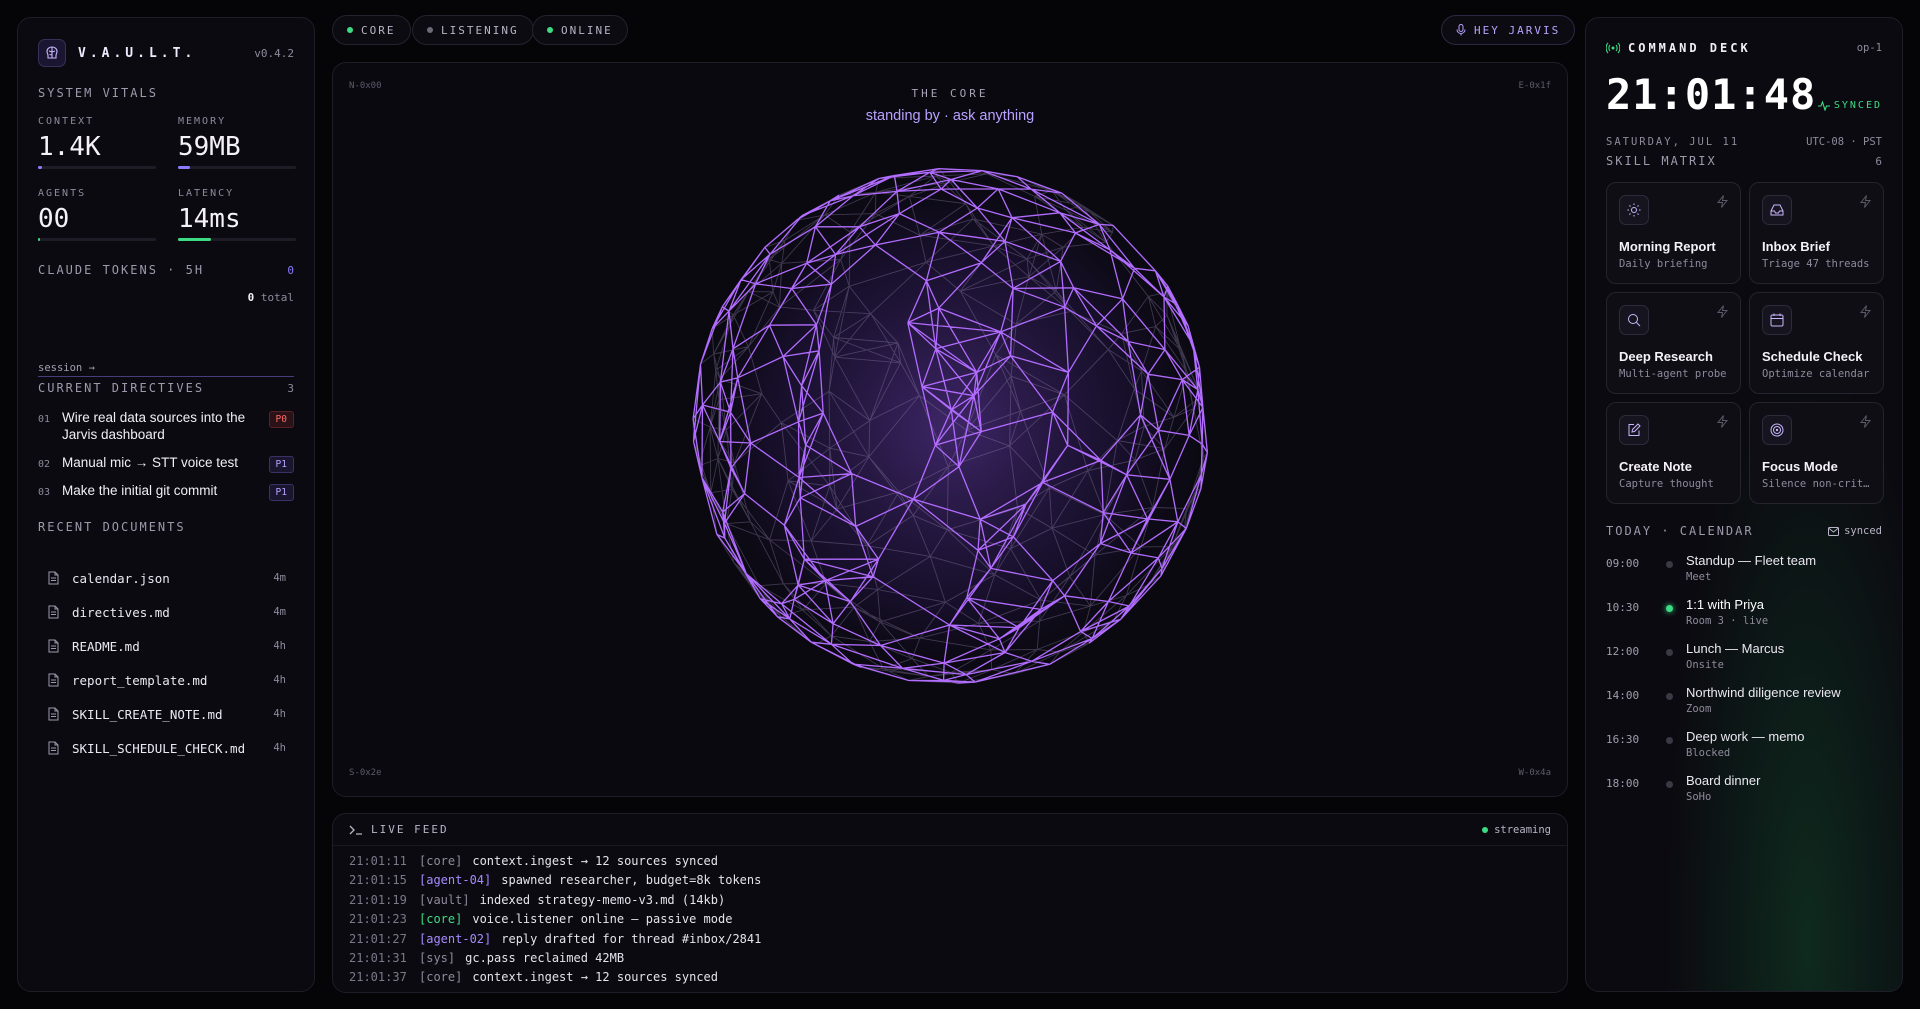 This screenshot has width=1920, height=1009. What do you see at coordinates (1744, 617) in the screenshot?
I see `calendar-event: 10:30 1:1 with Priya Room 3 · live` at bounding box center [1744, 617].